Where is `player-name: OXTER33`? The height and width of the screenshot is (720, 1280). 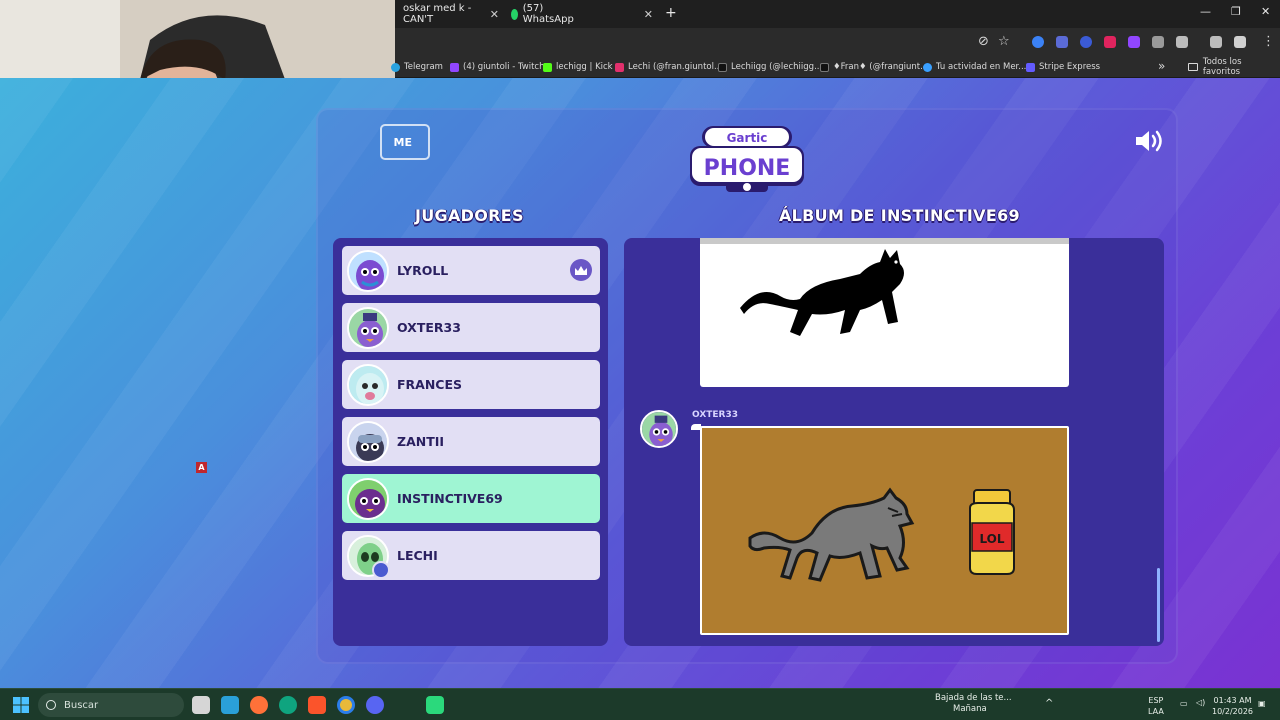
player-name: OXTER33 is located at coordinates (429, 327).